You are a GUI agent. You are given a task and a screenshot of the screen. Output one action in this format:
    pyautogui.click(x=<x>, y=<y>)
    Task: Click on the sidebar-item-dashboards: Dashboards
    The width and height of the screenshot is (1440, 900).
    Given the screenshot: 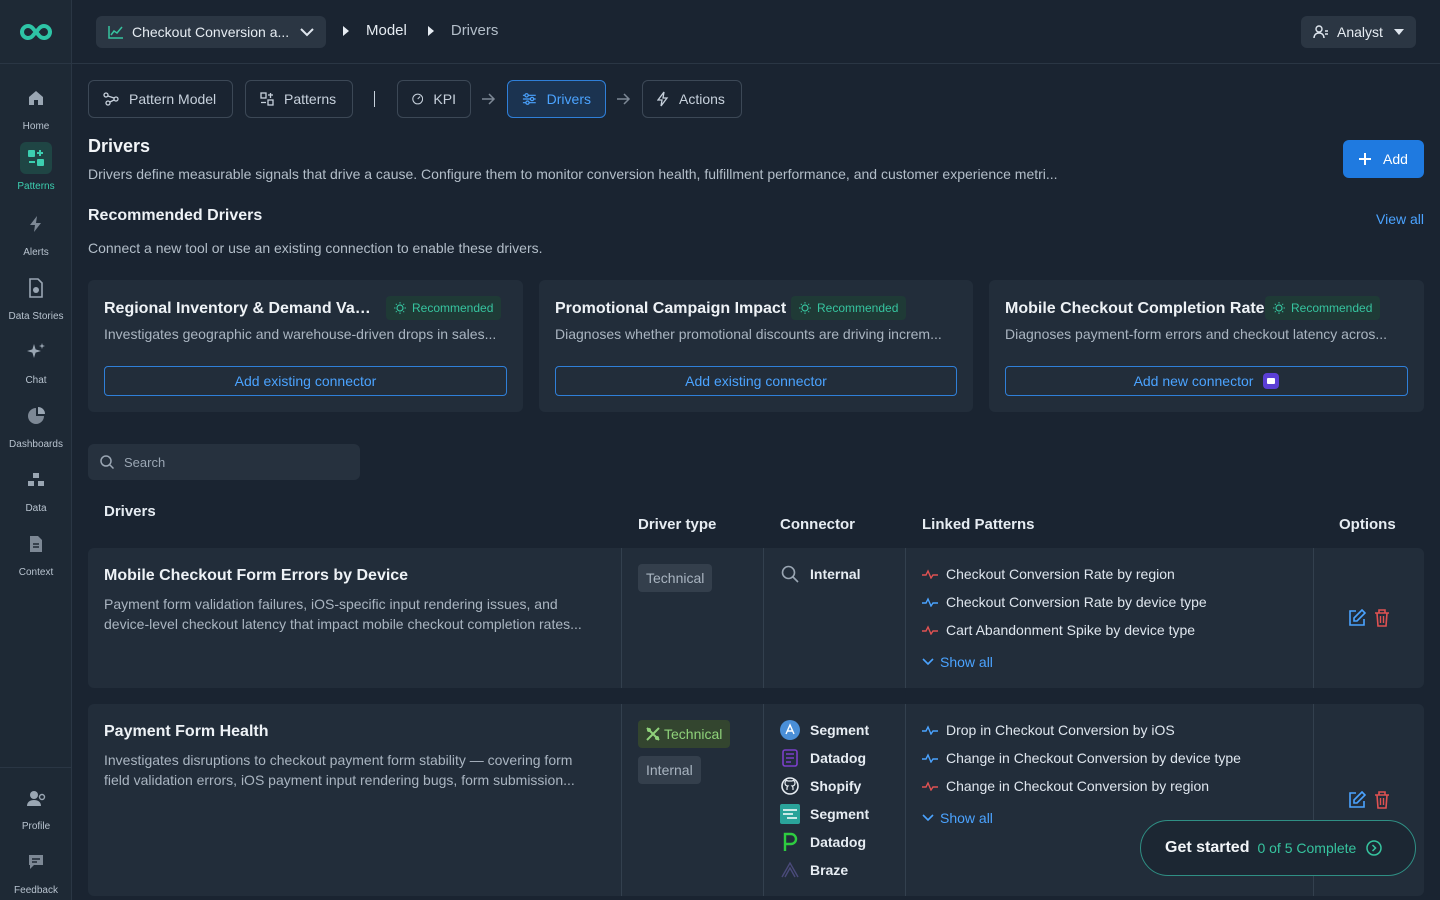 What is the action you would take?
    pyautogui.click(x=36, y=425)
    